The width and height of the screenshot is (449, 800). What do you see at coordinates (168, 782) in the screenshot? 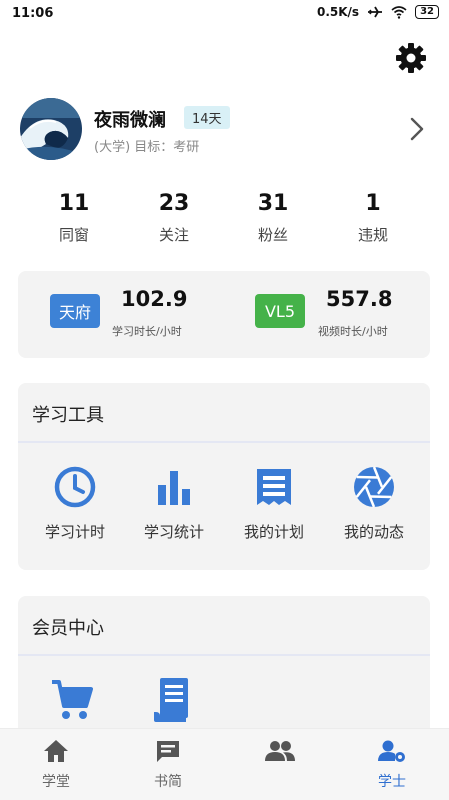
I see `nav-label: 书简` at bounding box center [168, 782].